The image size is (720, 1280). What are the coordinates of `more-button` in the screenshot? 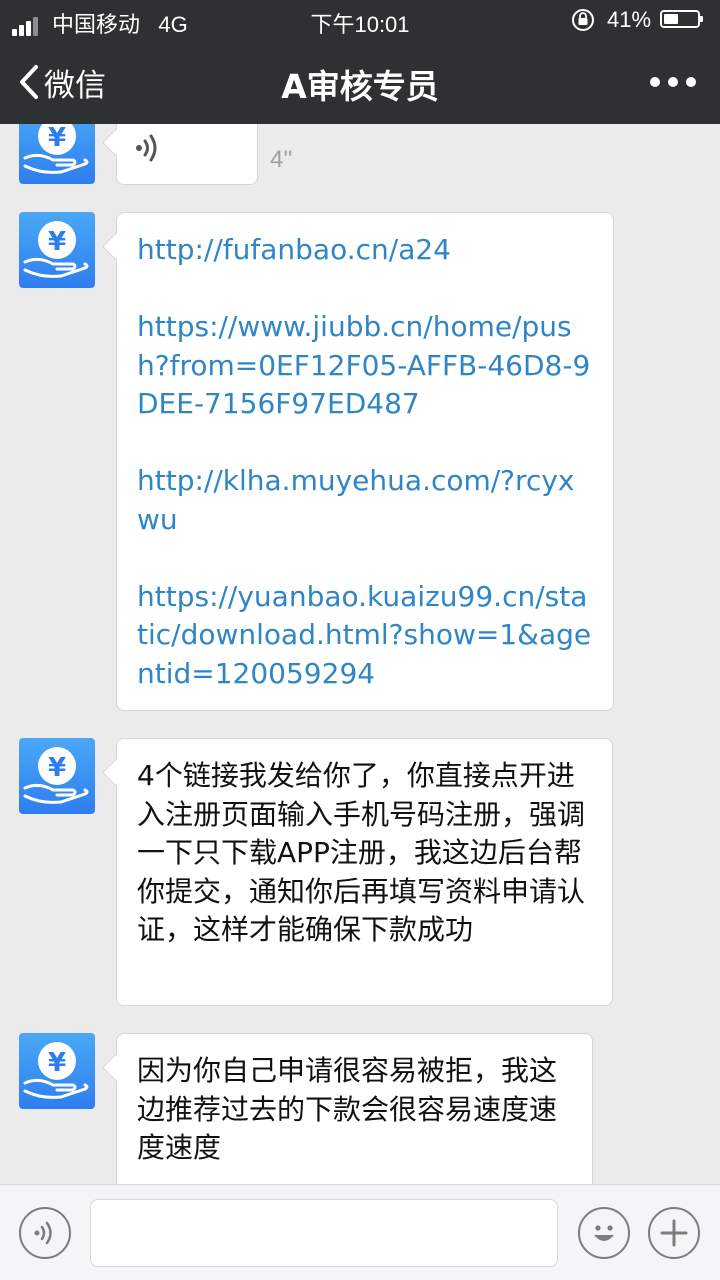 It's located at (673, 82).